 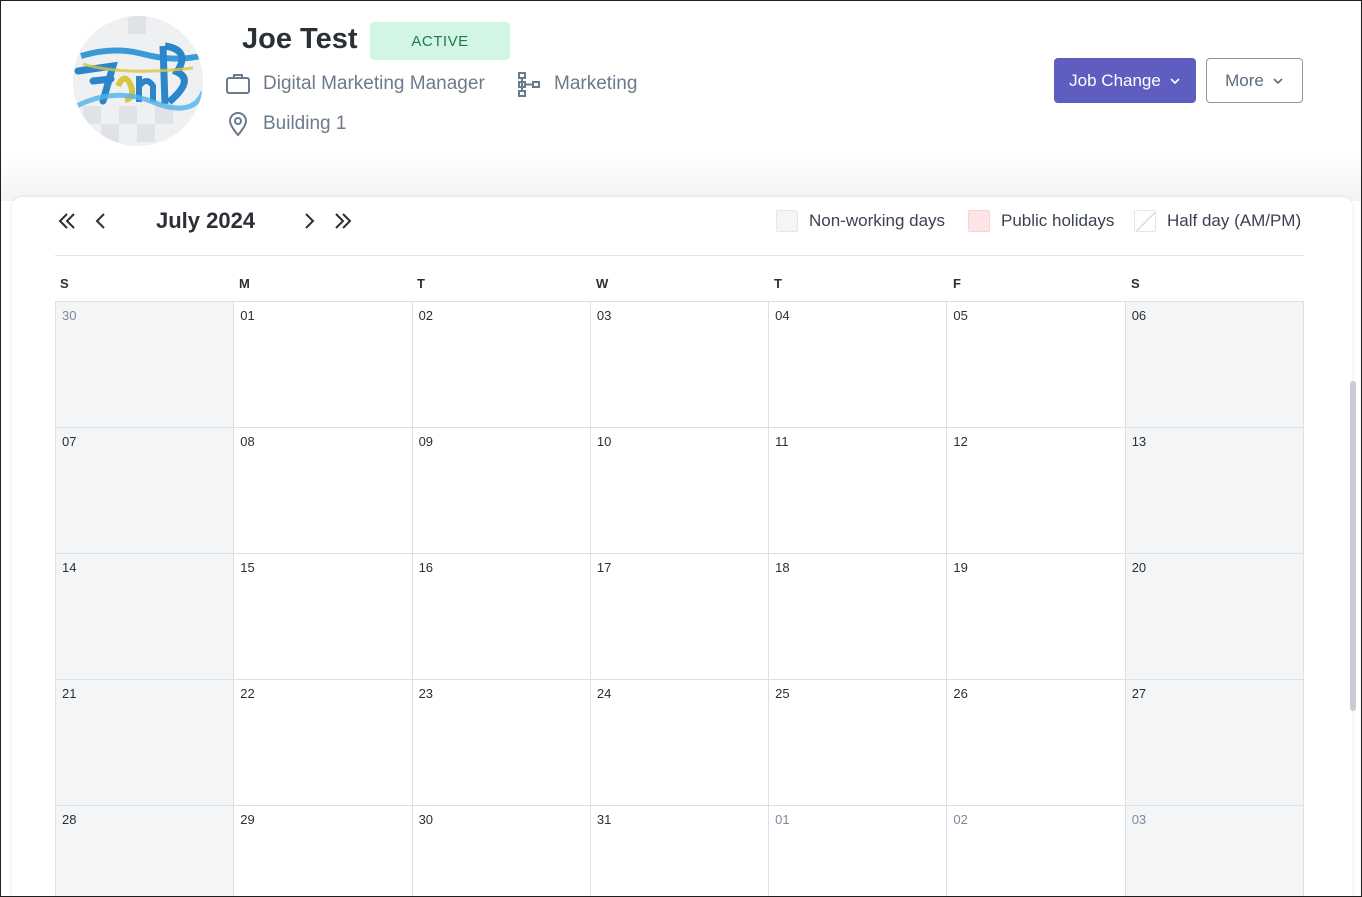 I want to click on day-number: 05, so click(x=960, y=315).